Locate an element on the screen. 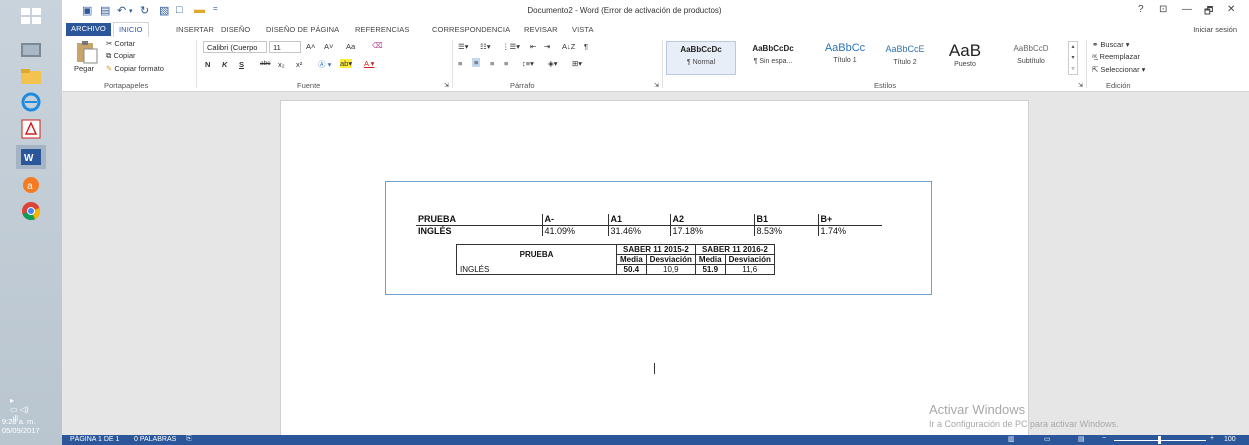 The width and height of the screenshot is (1249, 445). replace-button: ᵃ͢ᶜ Reemplazar is located at coordinates (1116, 56).